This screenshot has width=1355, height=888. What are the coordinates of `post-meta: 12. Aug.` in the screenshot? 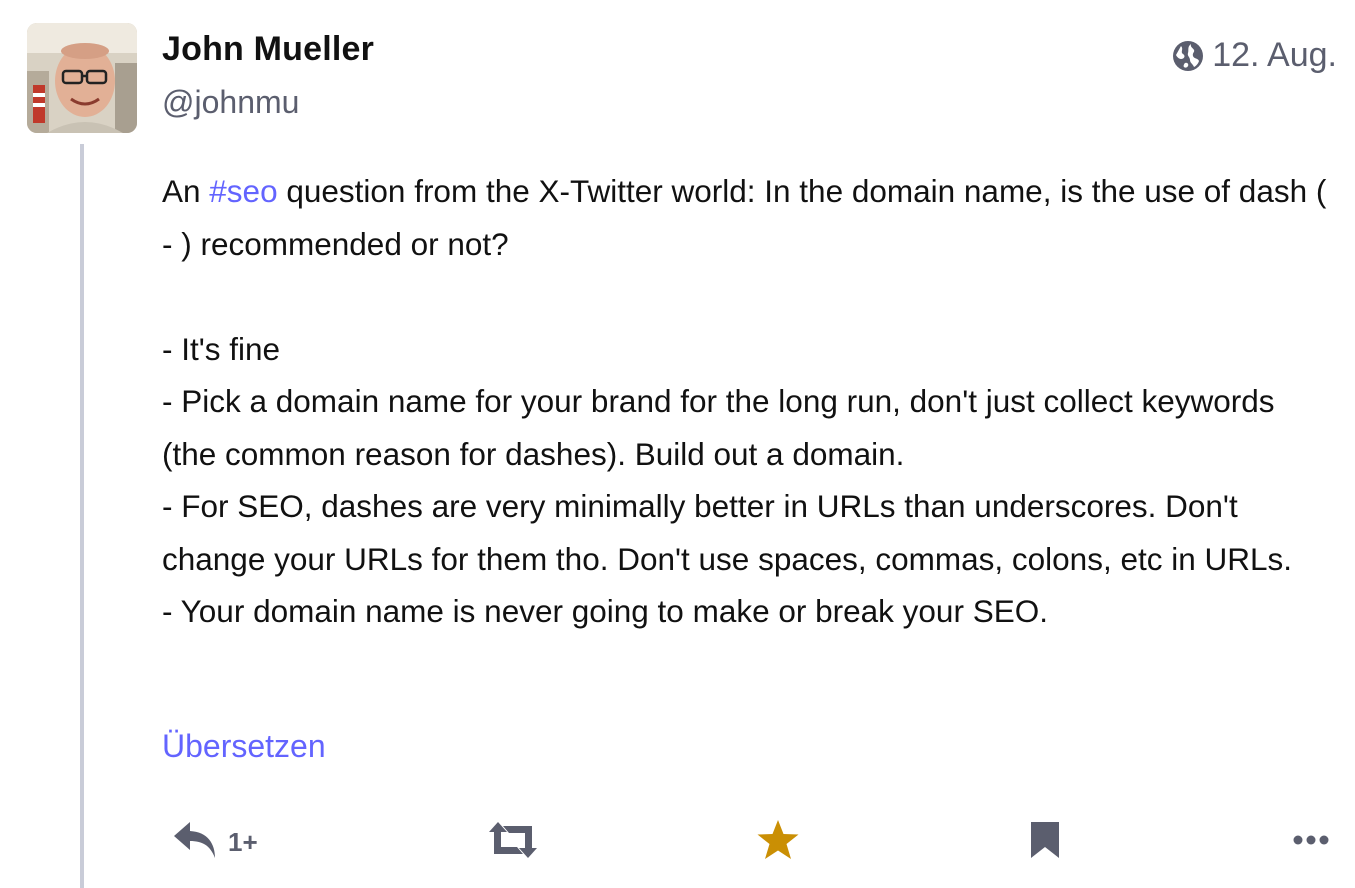 It's located at (1254, 55).